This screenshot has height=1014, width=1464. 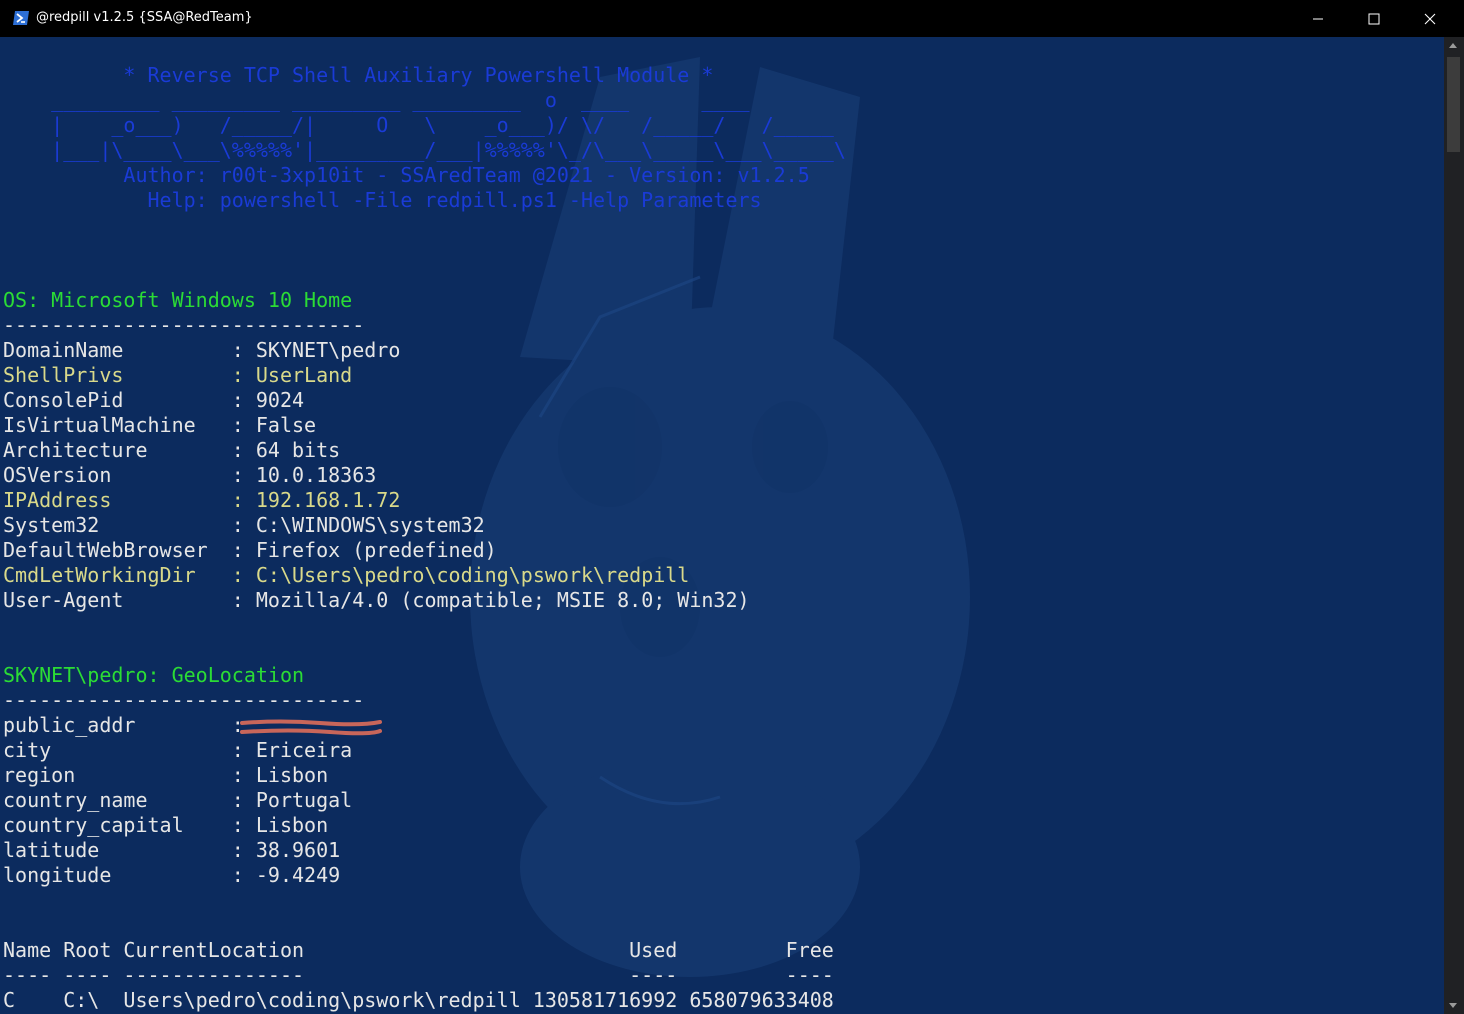 I want to click on scroll-down-icon, so click(x=1453, y=1005).